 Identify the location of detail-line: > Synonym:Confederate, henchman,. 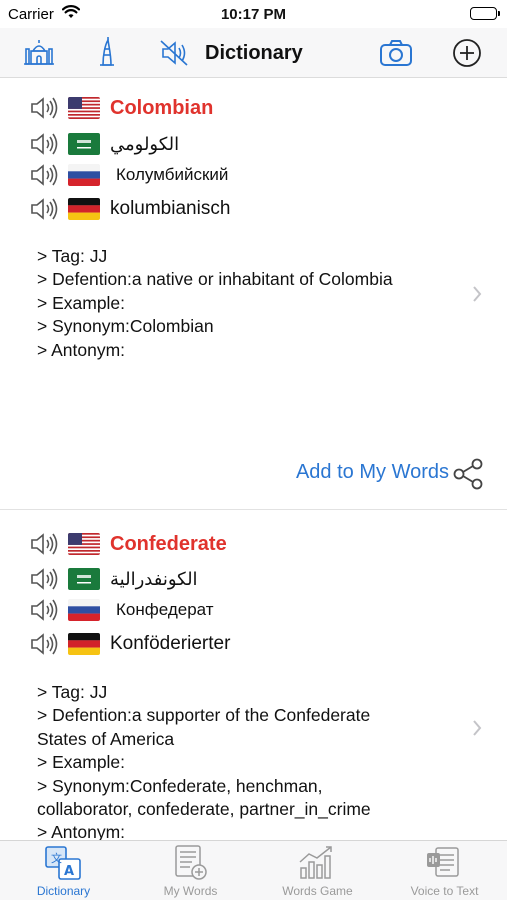
(180, 785).